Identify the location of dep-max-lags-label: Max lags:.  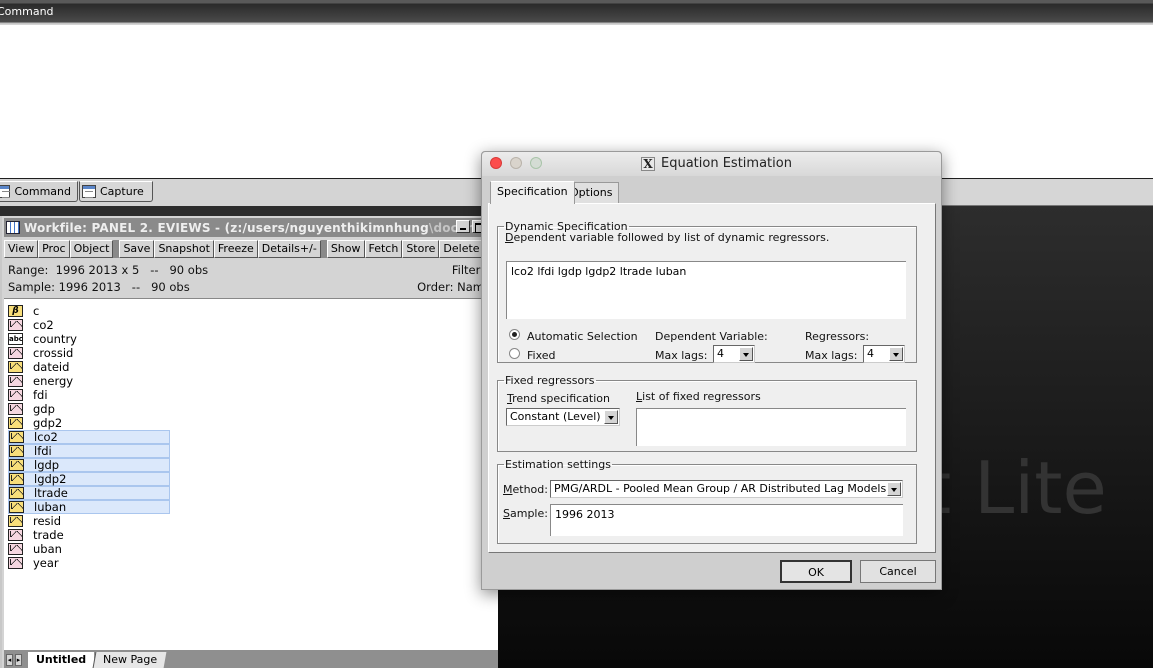
(681, 355).